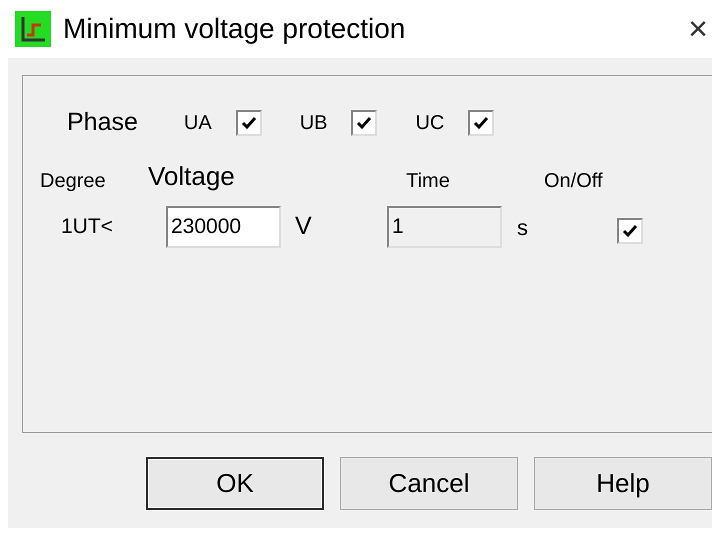  What do you see at coordinates (698, 29) in the screenshot?
I see `close-button: ×` at bounding box center [698, 29].